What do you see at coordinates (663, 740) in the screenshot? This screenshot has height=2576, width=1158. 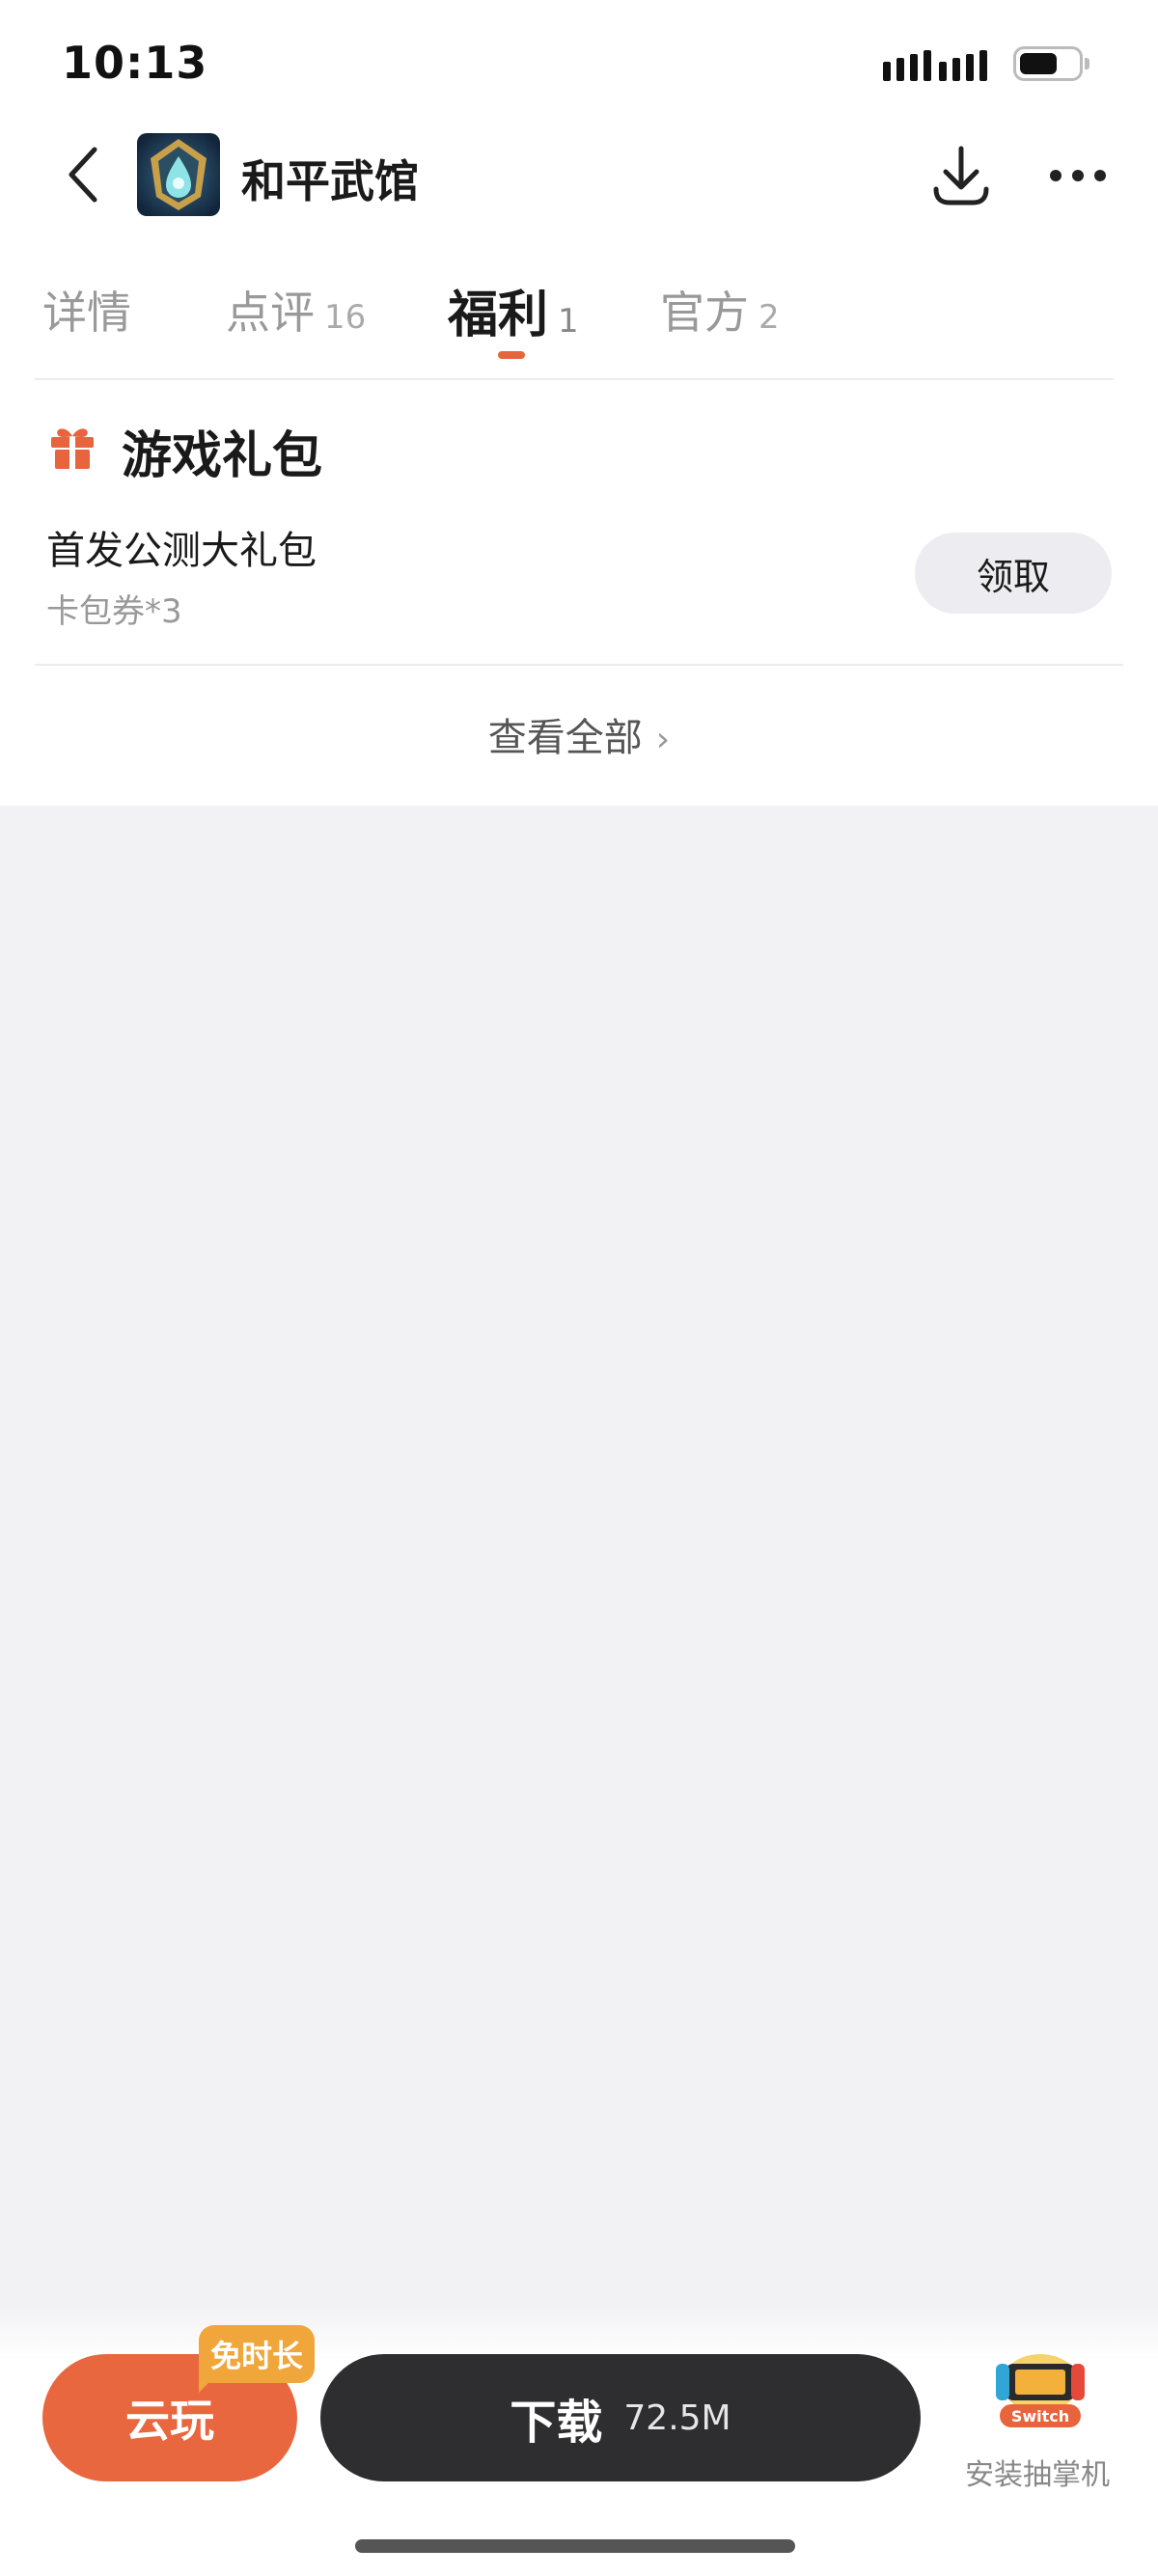 I see `chevron-right-icon: ›` at bounding box center [663, 740].